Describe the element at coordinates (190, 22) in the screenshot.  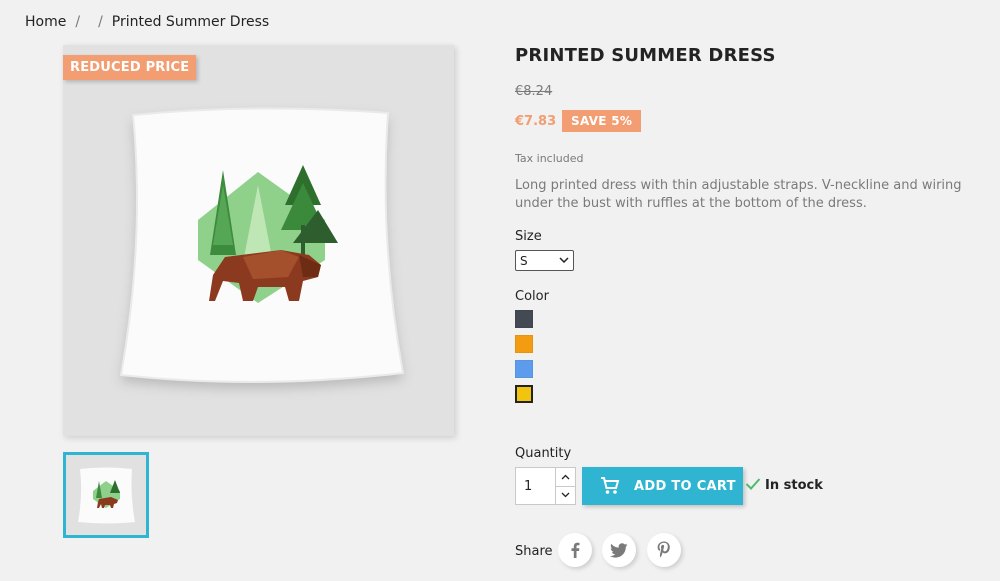
I see `breadcrumb-current: Printed Summer Dress` at that location.